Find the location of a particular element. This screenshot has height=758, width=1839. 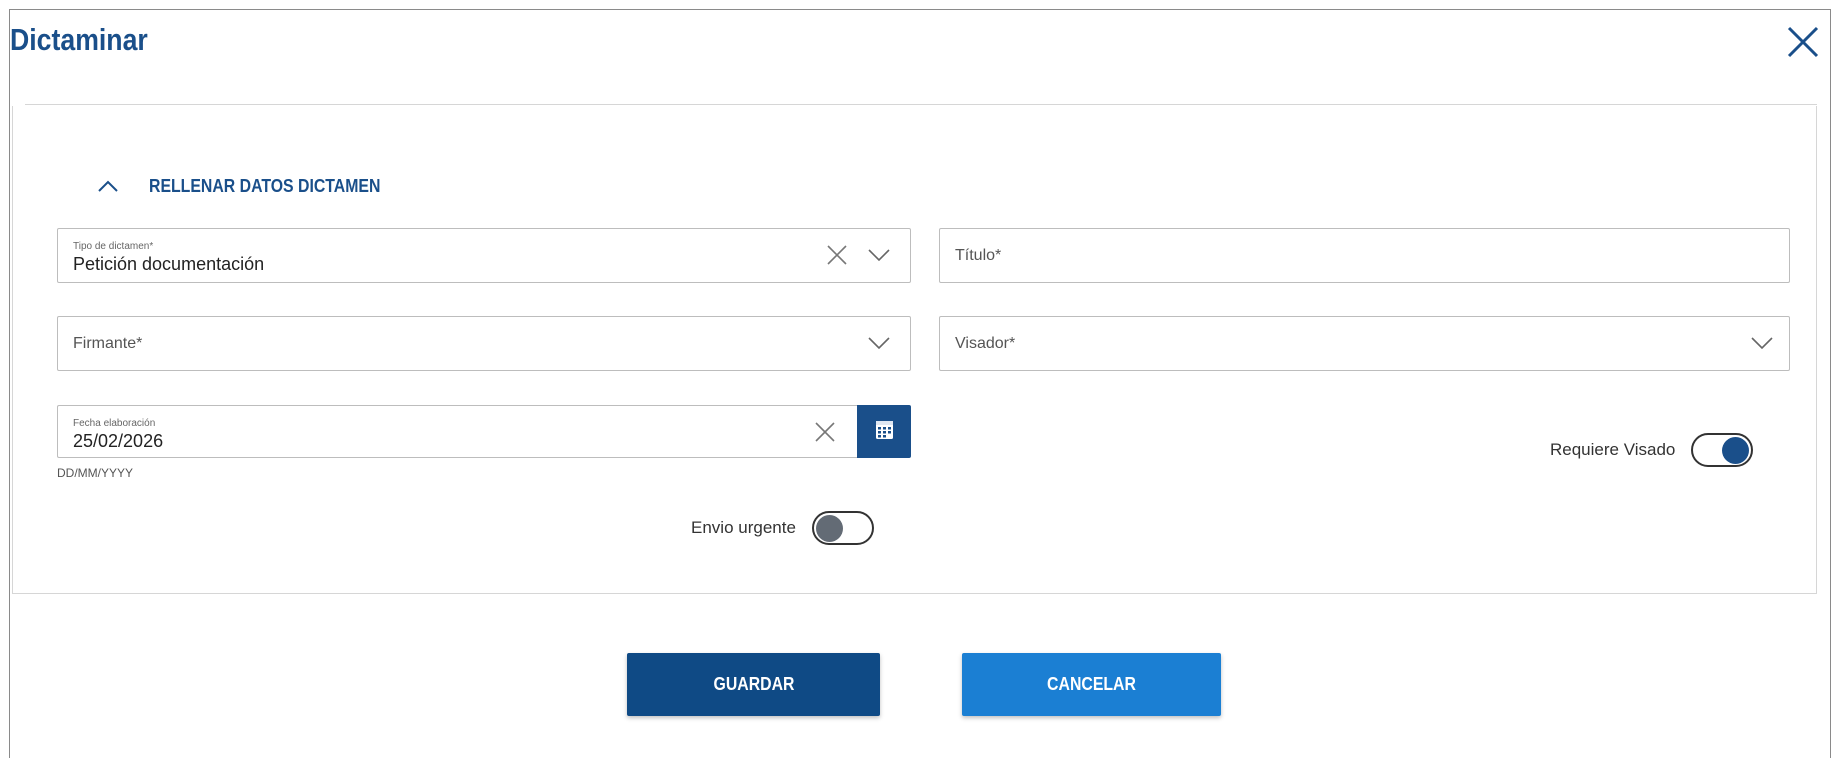

fecha-format-hint: DD/MM/YYYY is located at coordinates (95, 473).